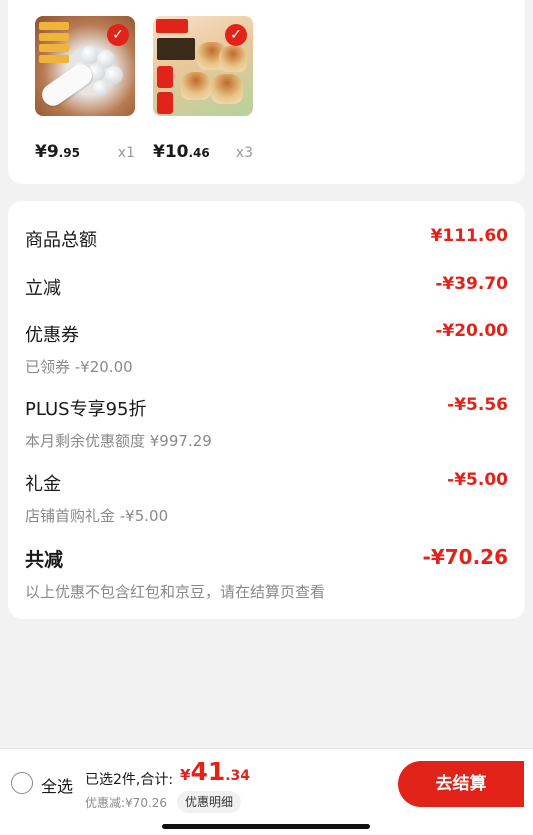  What do you see at coordinates (461, 784) in the screenshot?
I see `checkout-button: 去结算` at bounding box center [461, 784].